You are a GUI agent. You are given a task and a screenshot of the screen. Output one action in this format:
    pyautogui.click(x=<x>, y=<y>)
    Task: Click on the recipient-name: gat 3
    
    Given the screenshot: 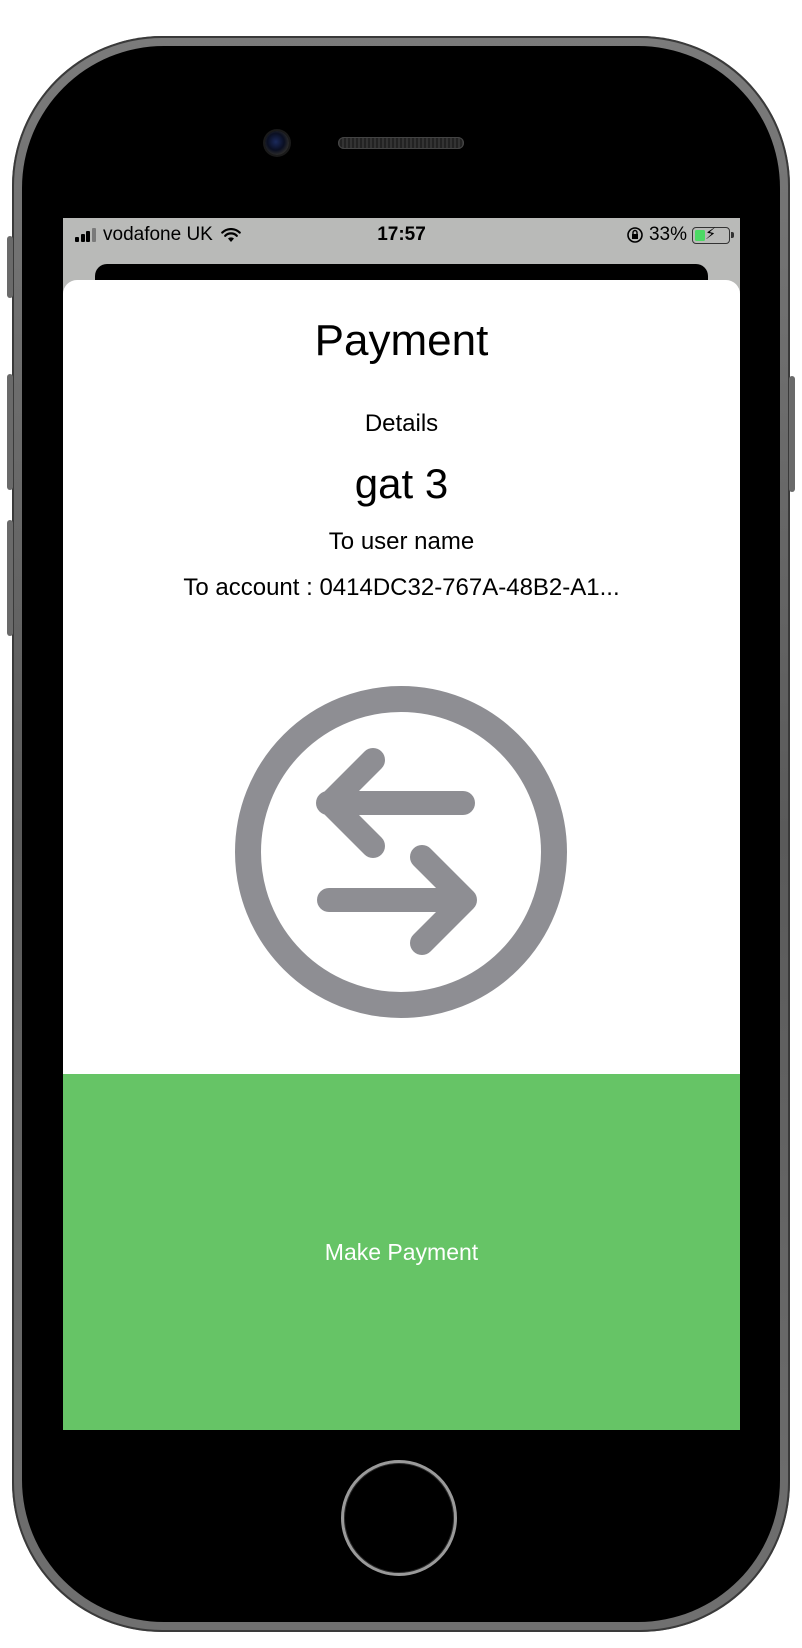 What is the action you would take?
    pyautogui.click(x=401, y=483)
    